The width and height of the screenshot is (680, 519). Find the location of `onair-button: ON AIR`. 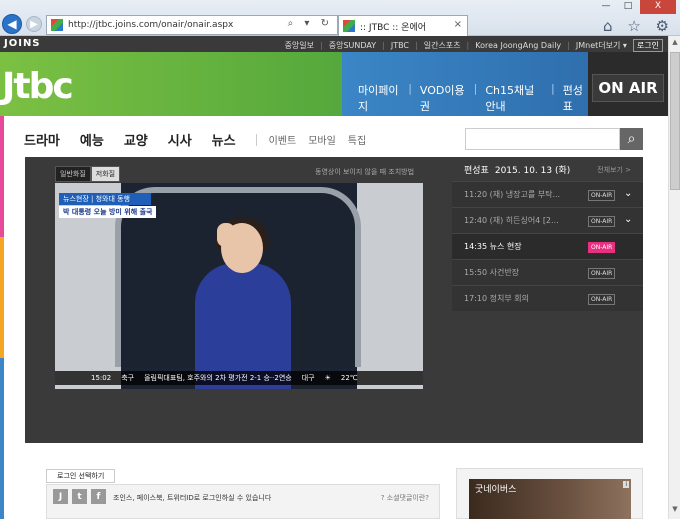

onair-button: ON AIR is located at coordinates (628, 88).